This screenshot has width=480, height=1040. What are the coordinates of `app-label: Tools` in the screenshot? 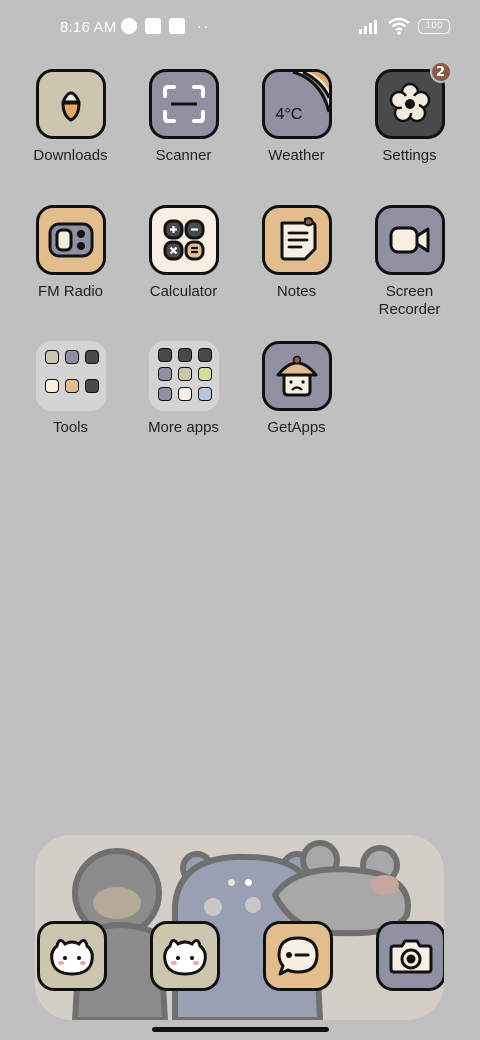 It's located at (70, 427).